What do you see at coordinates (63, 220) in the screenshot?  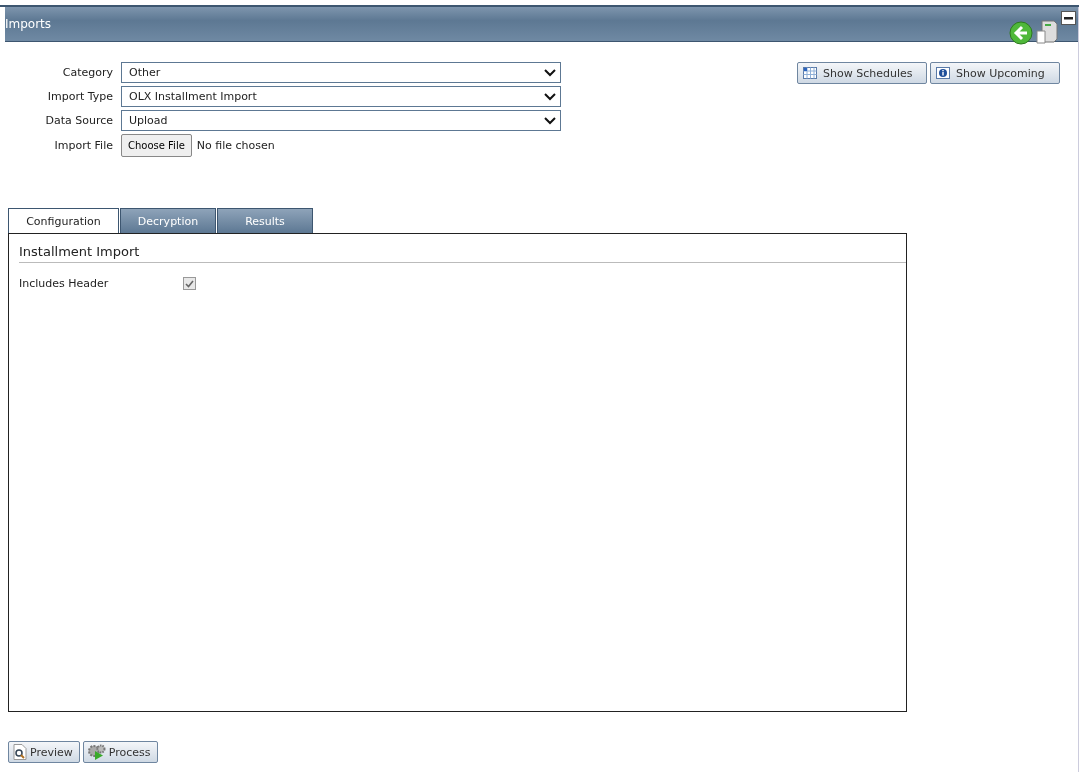 I see `tab: Configuration` at bounding box center [63, 220].